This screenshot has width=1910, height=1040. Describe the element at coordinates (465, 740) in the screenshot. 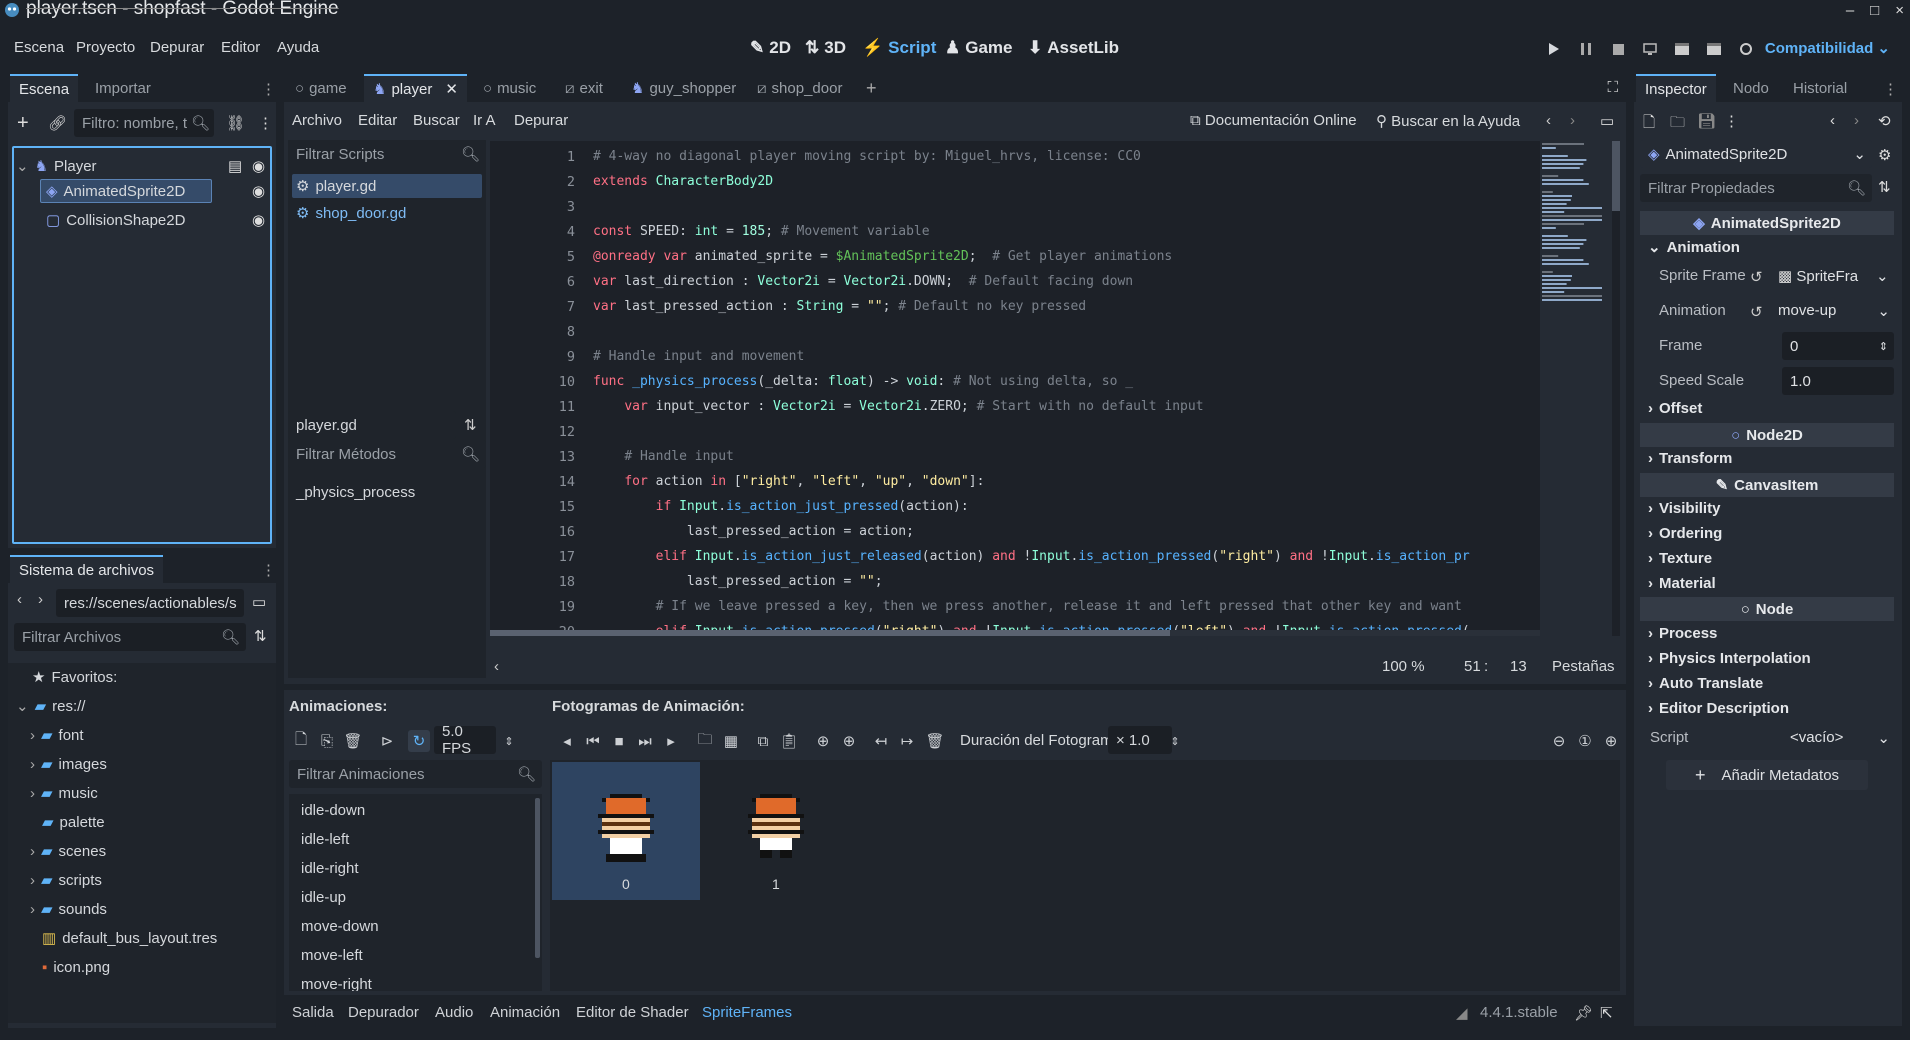

I see `fps-field: 5.0 FPS` at that location.